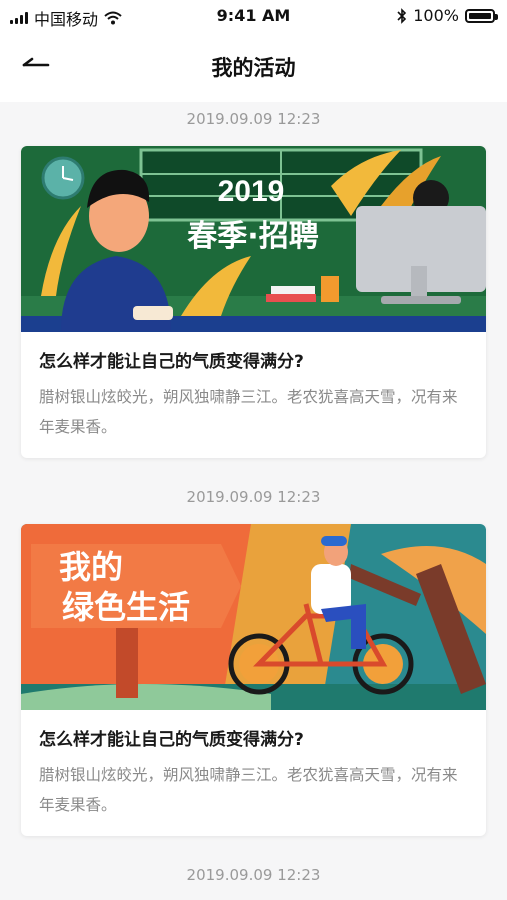 This screenshot has height=900, width=507. Describe the element at coordinates (436, 15) in the screenshot. I see `battery-percent: 100%` at that location.